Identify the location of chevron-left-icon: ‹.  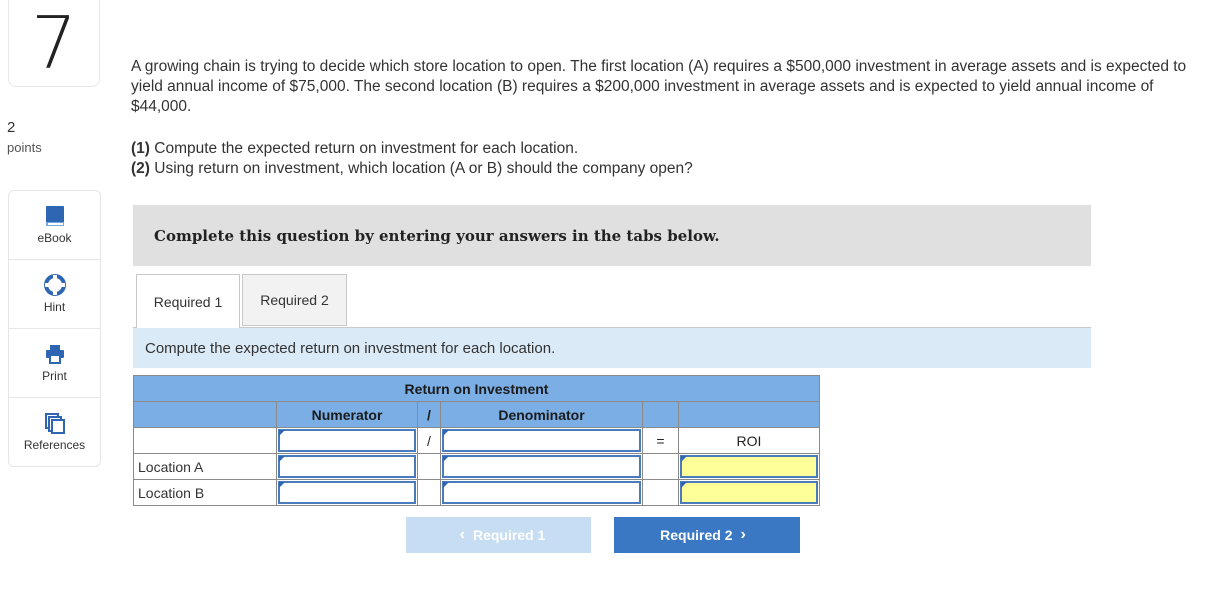
(462, 534).